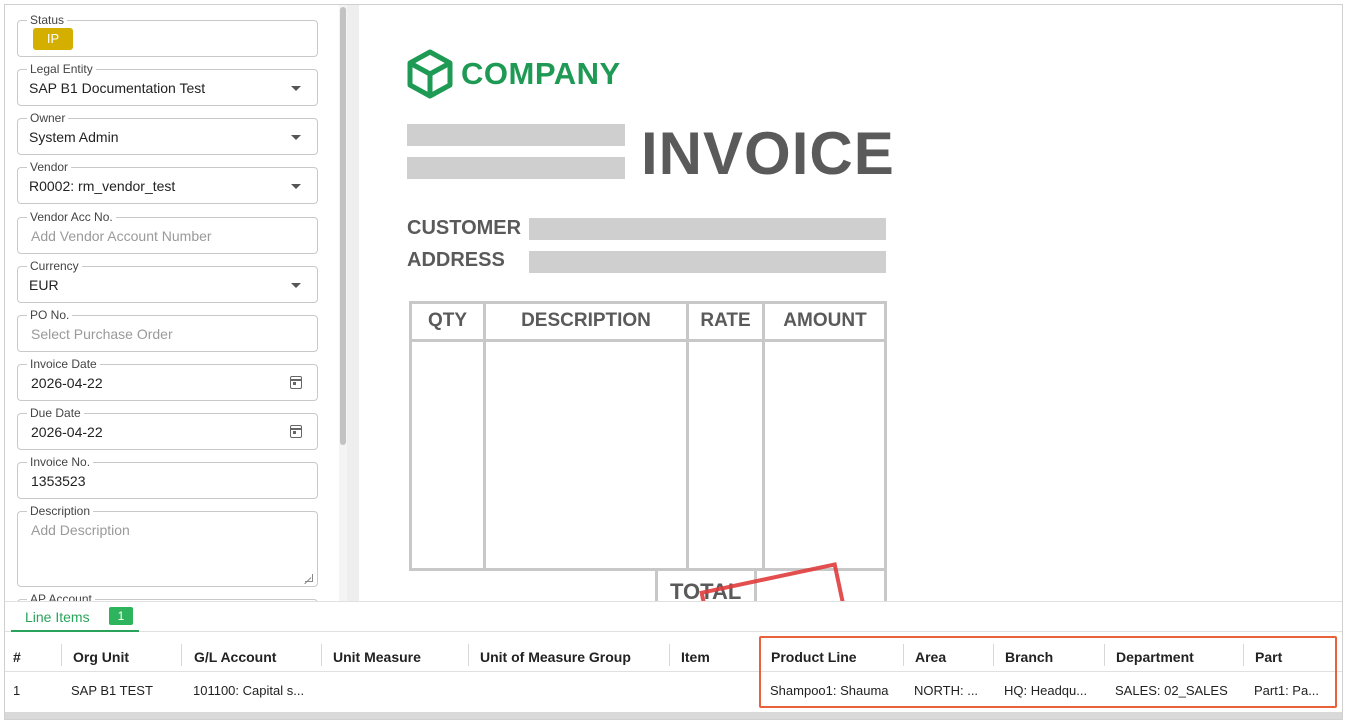 The image size is (1347, 723). What do you see at coordinates (71, 217) in the screenshot?
I see `vendor-acc-label: Vendor Acc No.` at bounding box center [71, 217].